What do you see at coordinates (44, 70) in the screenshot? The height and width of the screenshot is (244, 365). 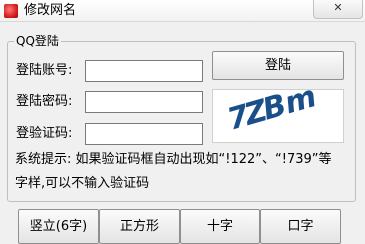 I see `account-label: 登陆账号:` at bounding box center [44, 70].